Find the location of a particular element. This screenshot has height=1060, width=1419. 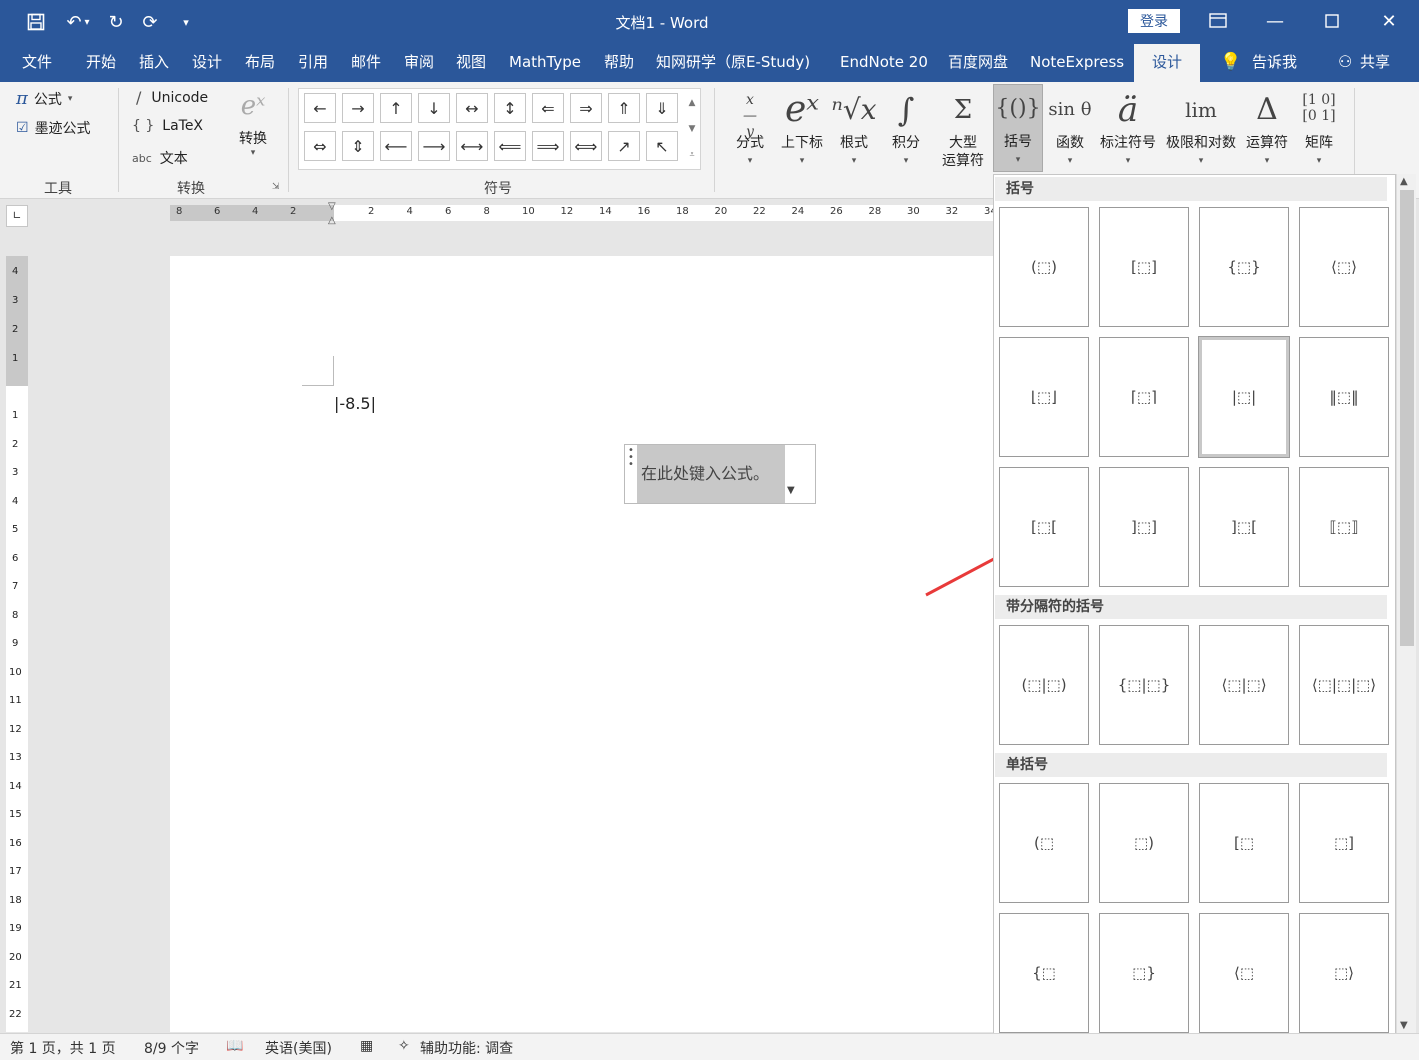

bracket-option: ⌊⬚⌋ is located at coordinates (1044, 397).